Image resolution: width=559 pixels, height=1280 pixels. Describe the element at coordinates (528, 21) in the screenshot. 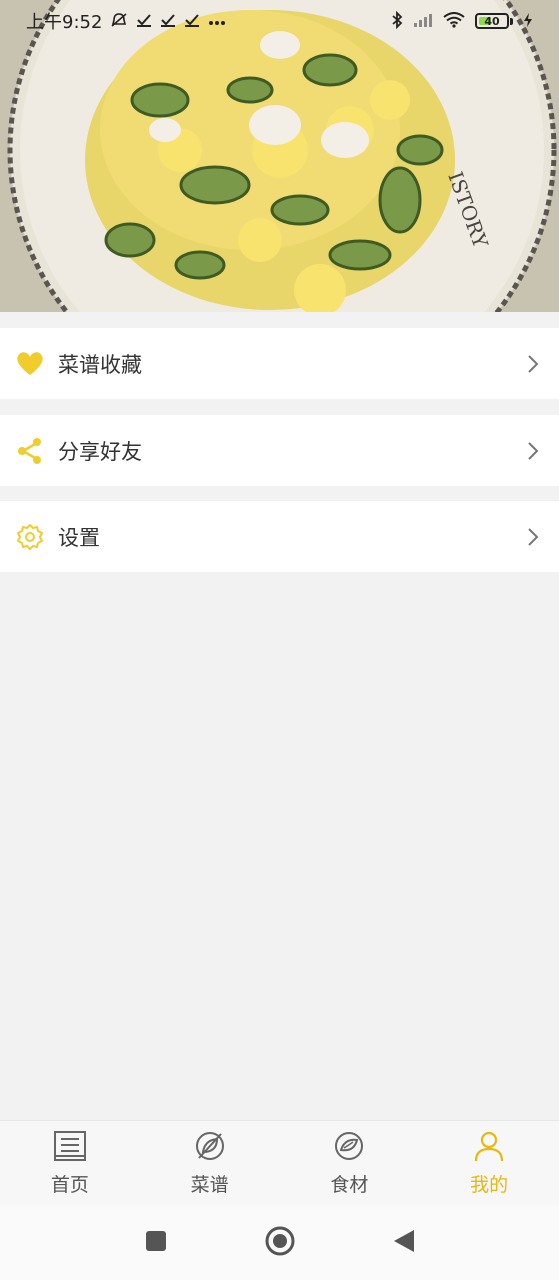

I see `charging-bolt-icon` at that location.